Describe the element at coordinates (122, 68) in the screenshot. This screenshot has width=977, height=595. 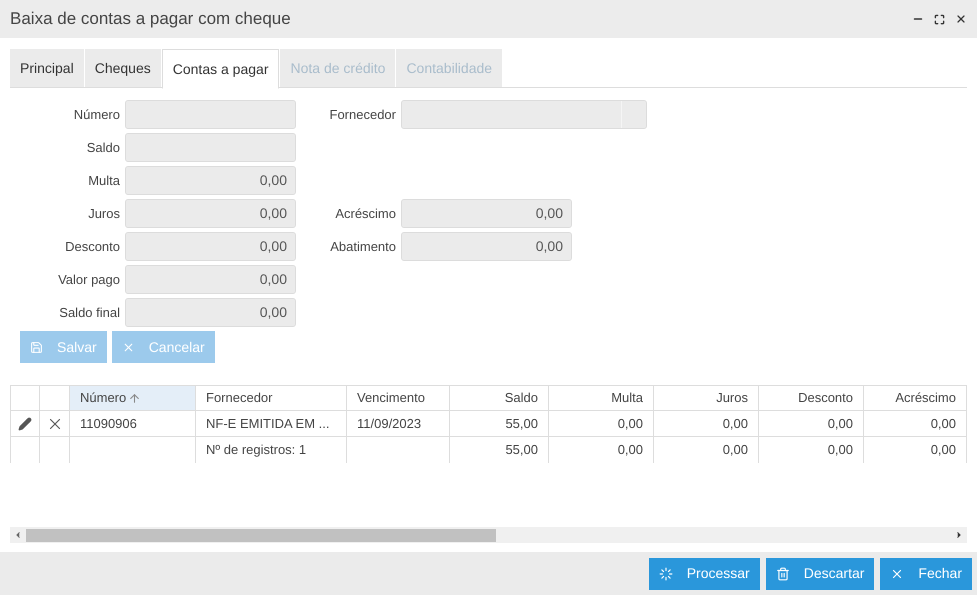
I see `tab: Cheques` at that location.